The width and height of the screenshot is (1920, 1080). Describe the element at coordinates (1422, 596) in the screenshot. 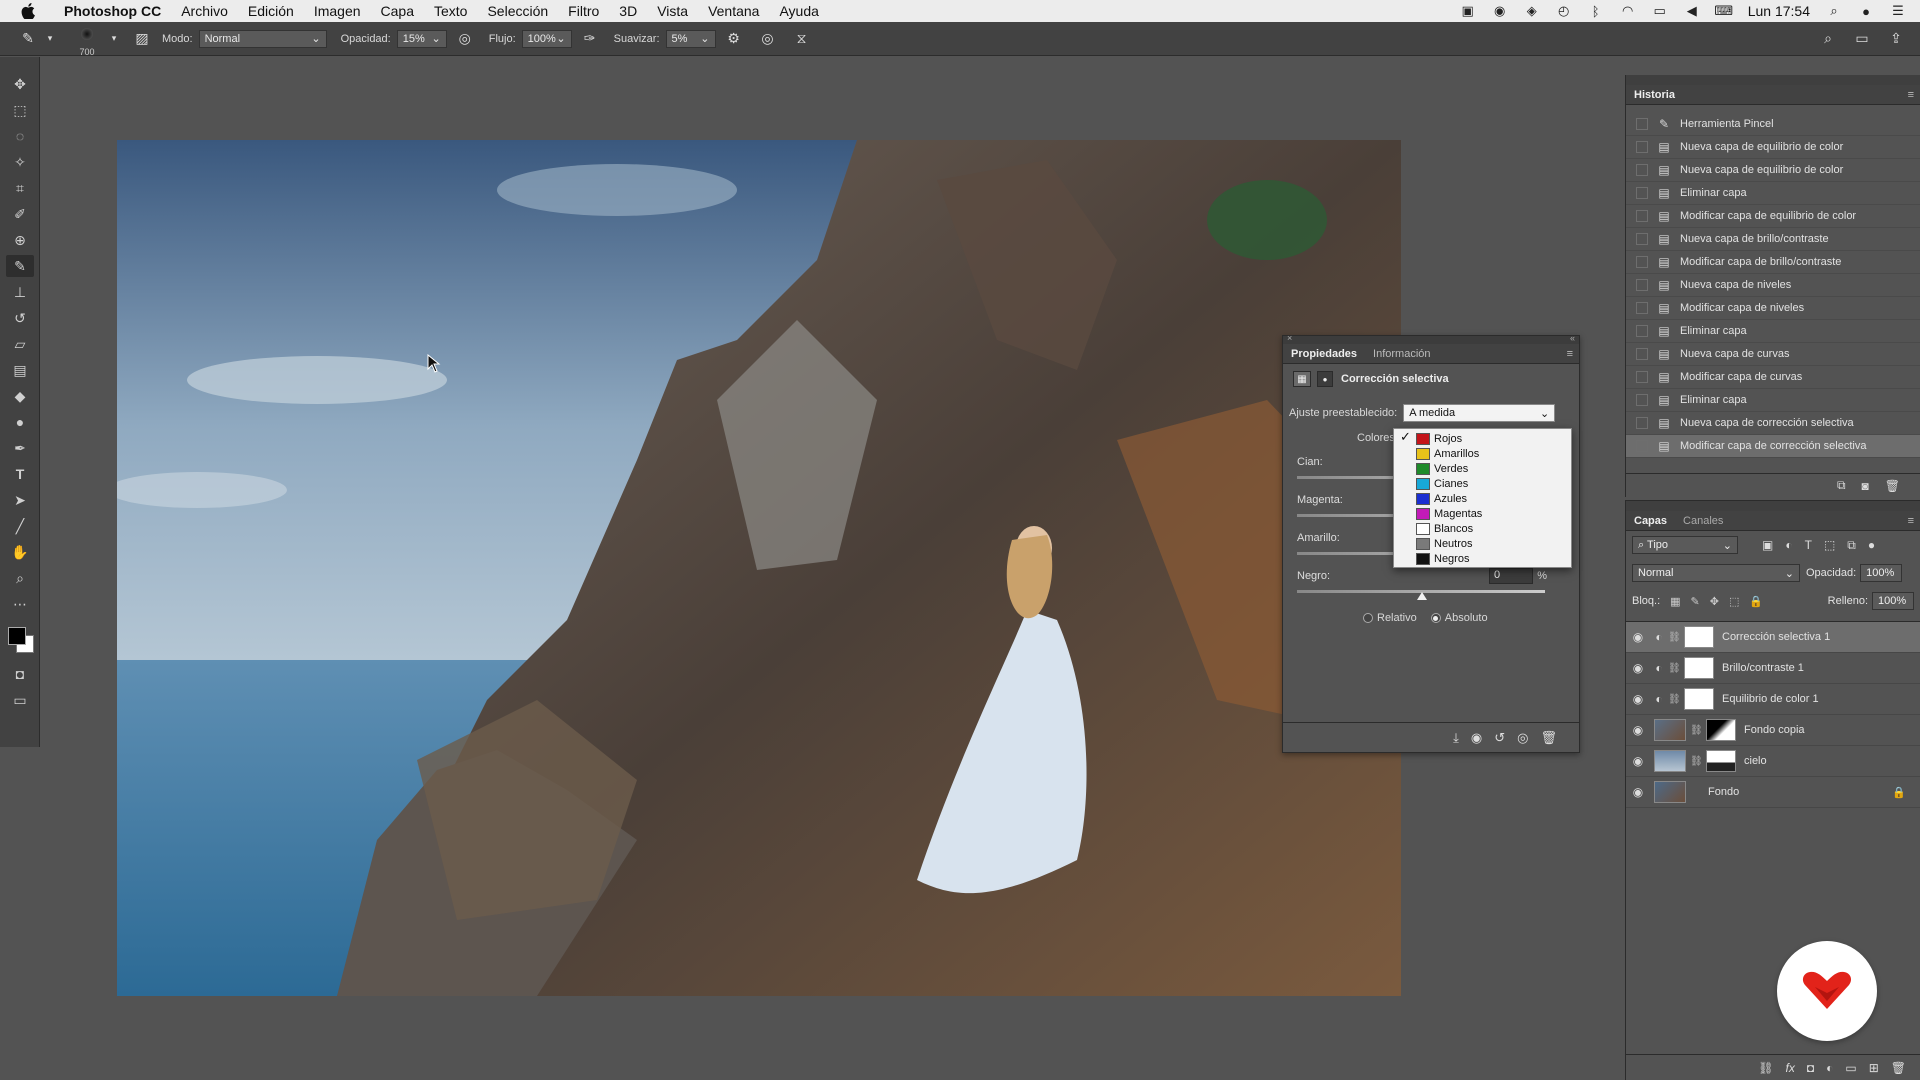

I see `black-slider-thumb` at that location.